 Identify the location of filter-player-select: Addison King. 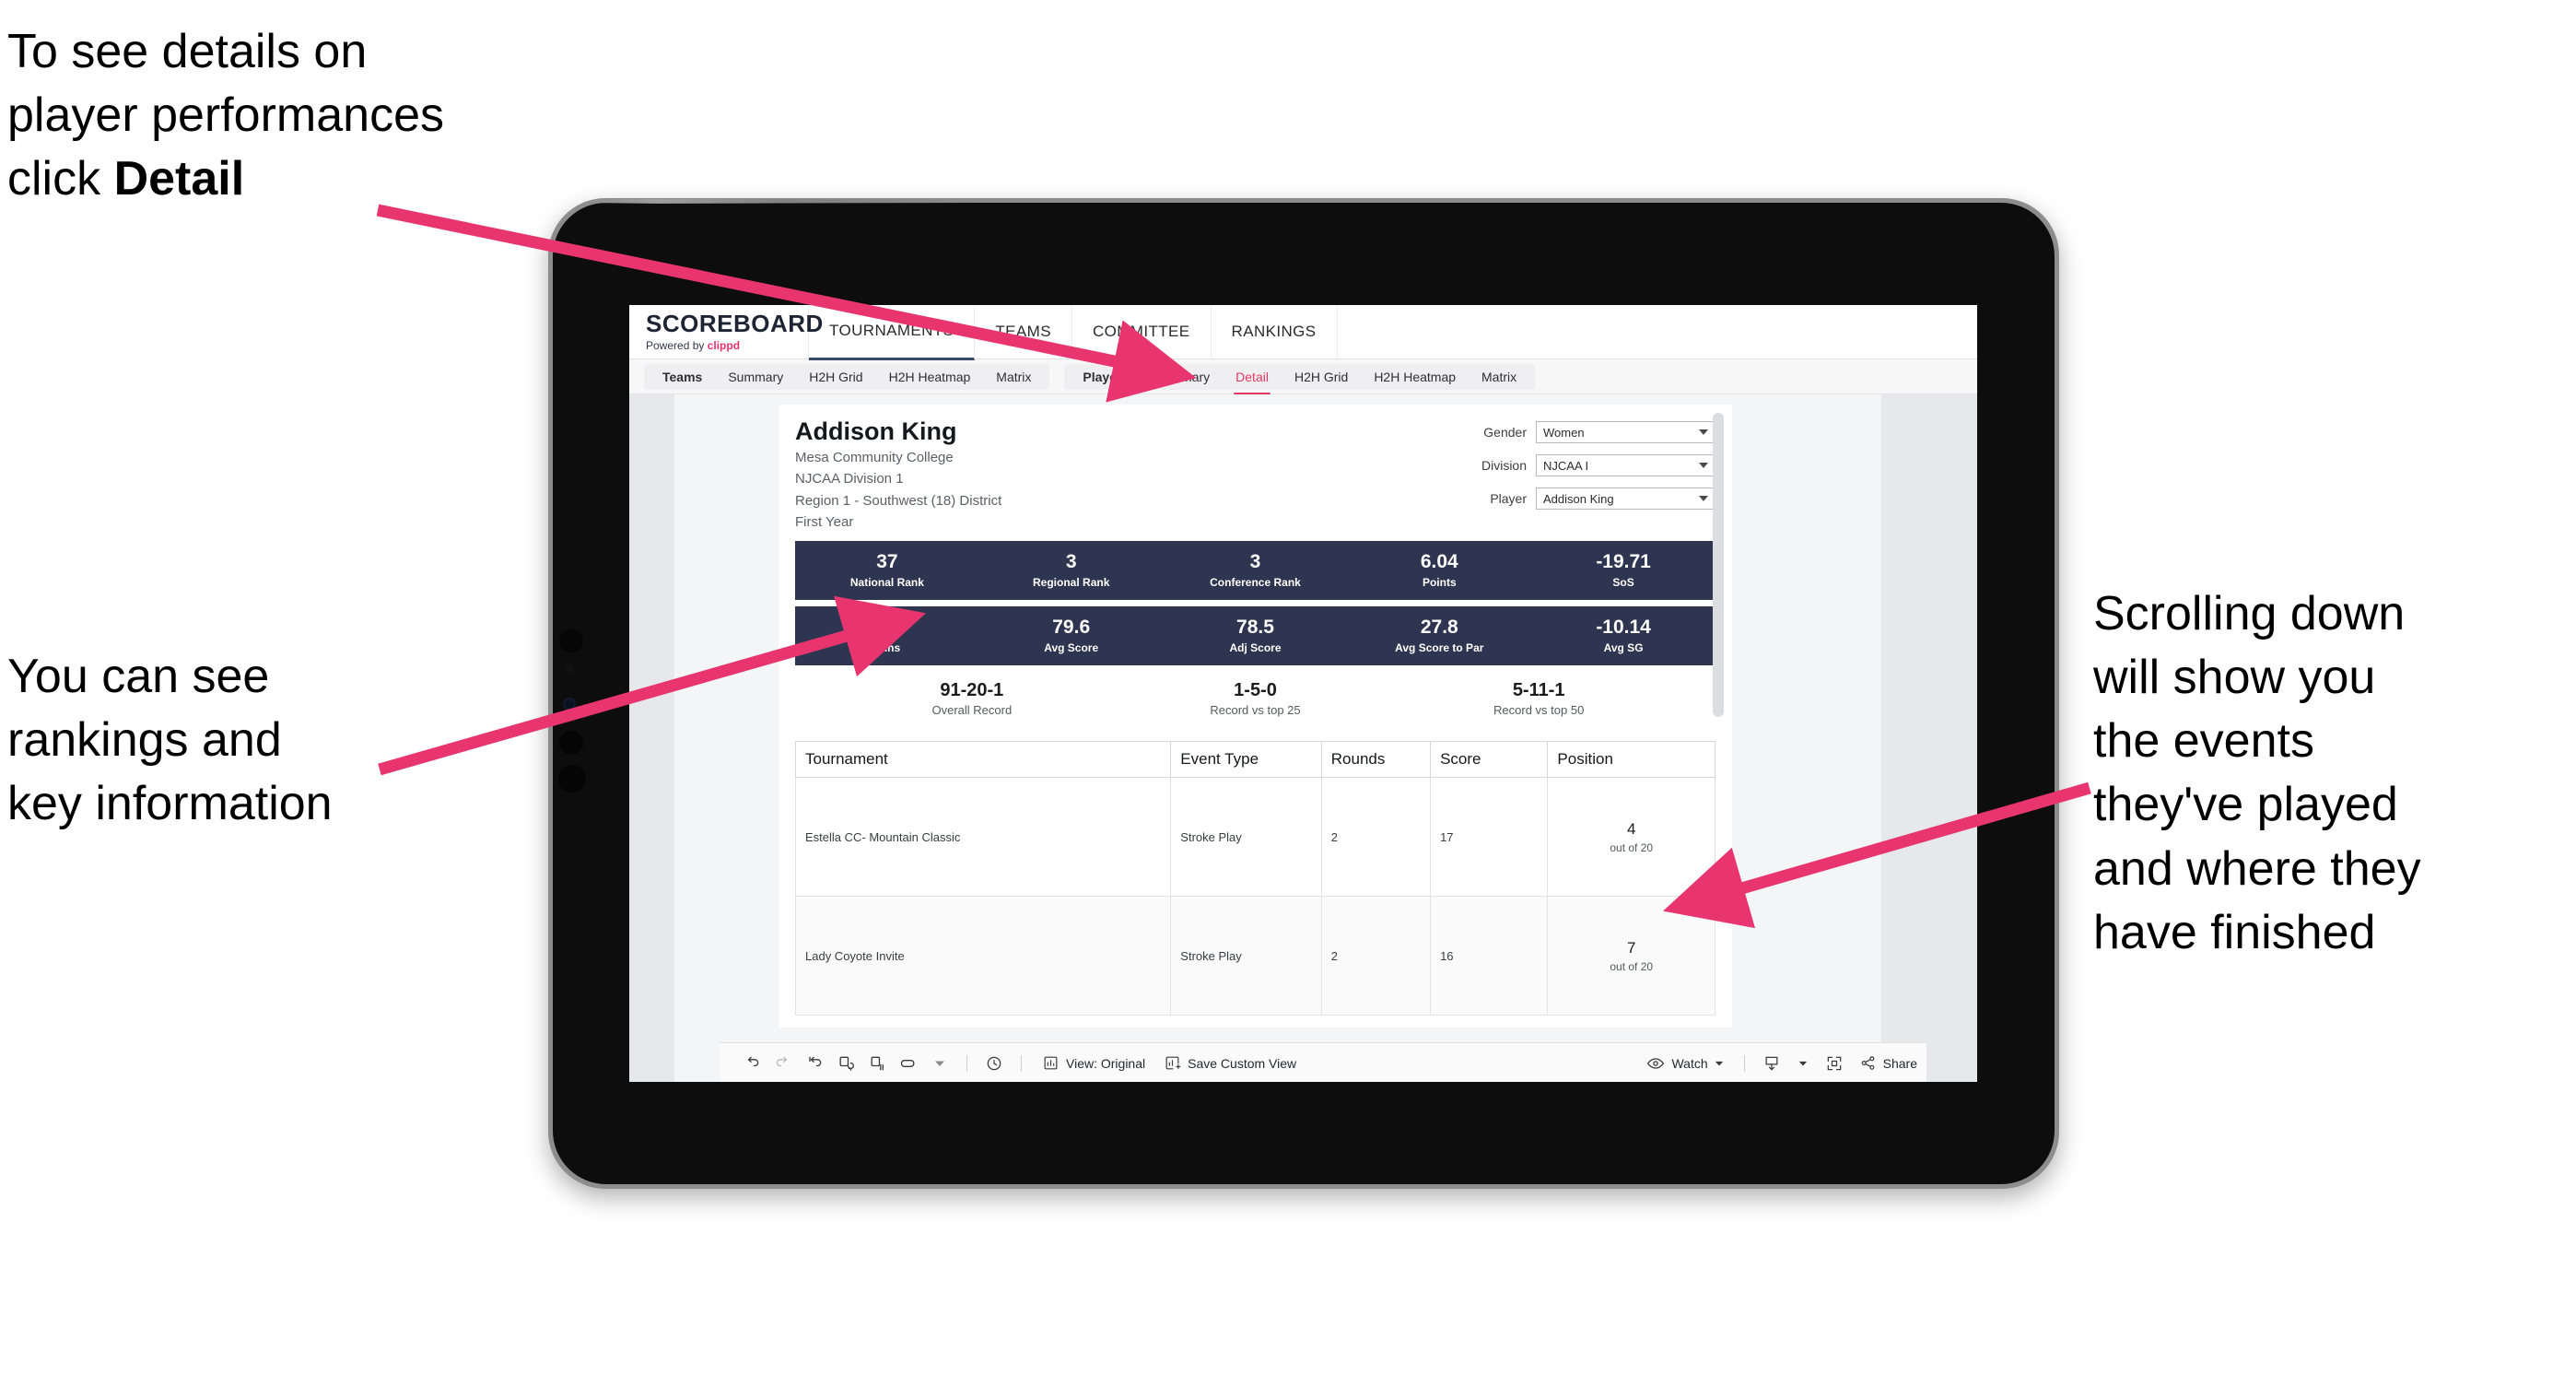
(1626, 499).